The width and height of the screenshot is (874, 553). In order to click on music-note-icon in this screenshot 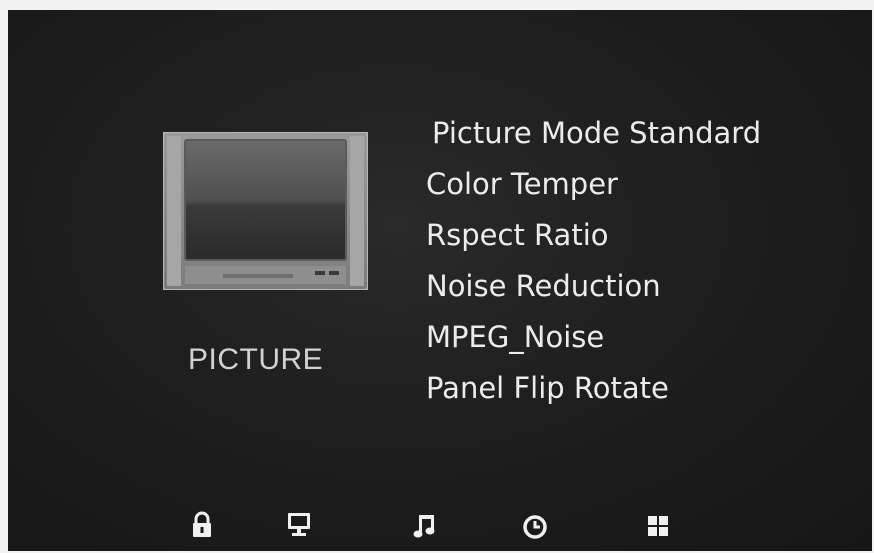, I will do `click(424, 525)`.